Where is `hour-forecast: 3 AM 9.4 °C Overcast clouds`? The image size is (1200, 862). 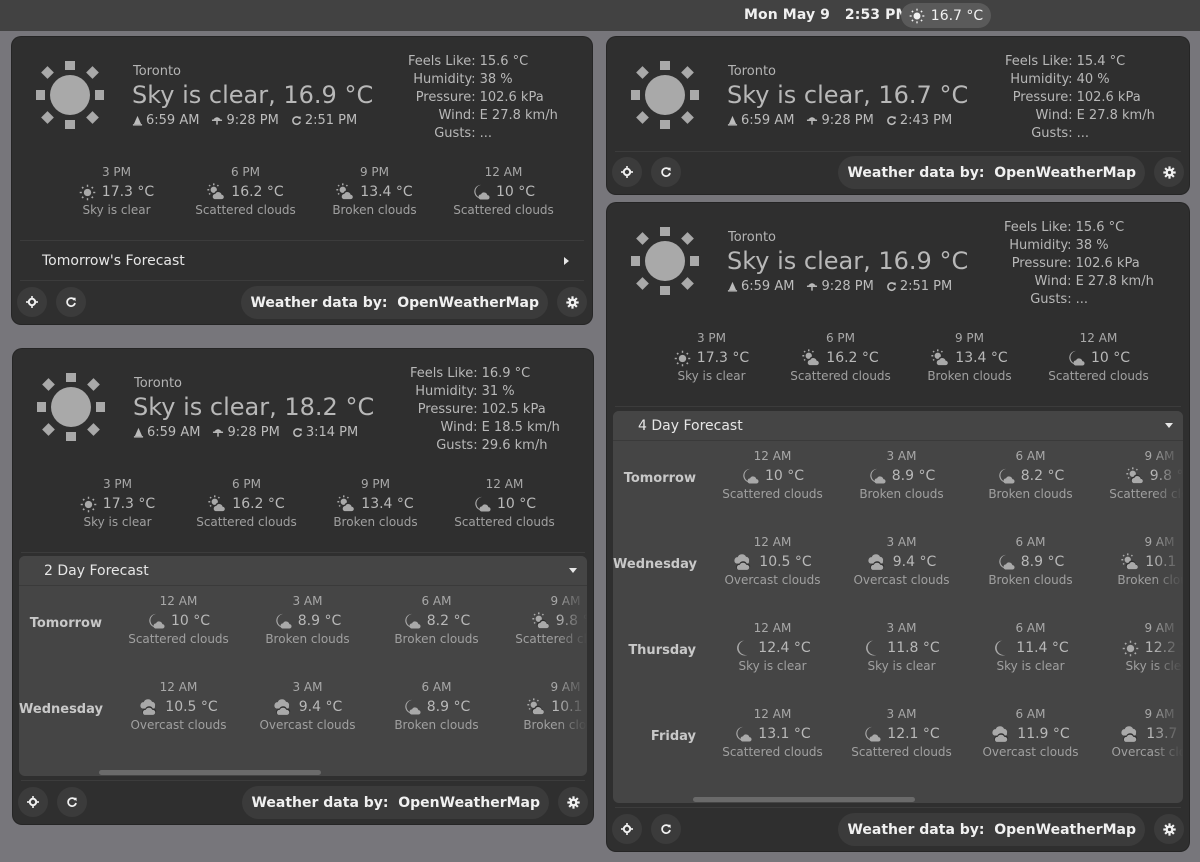 hour-forecast: 3 AM 9.4 °C Overcast clouds is located at coordinates (307, 720).